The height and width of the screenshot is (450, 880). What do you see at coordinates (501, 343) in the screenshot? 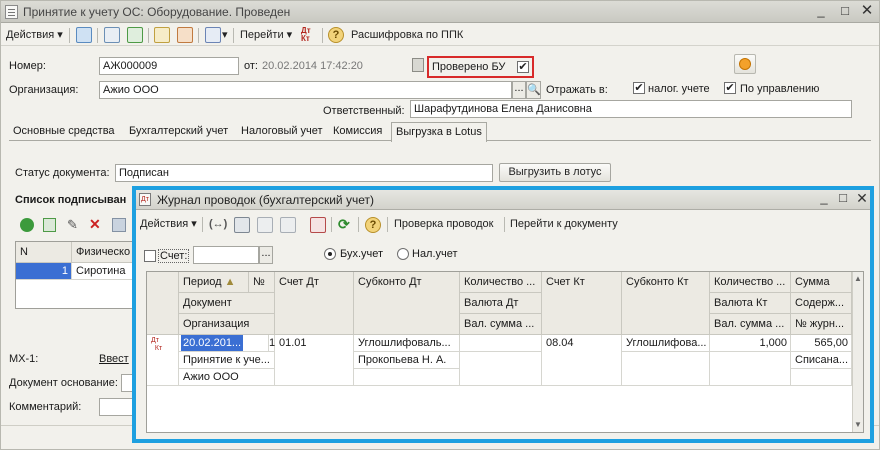
I see `cell-qty-dt` at bounding box center [501, 343].